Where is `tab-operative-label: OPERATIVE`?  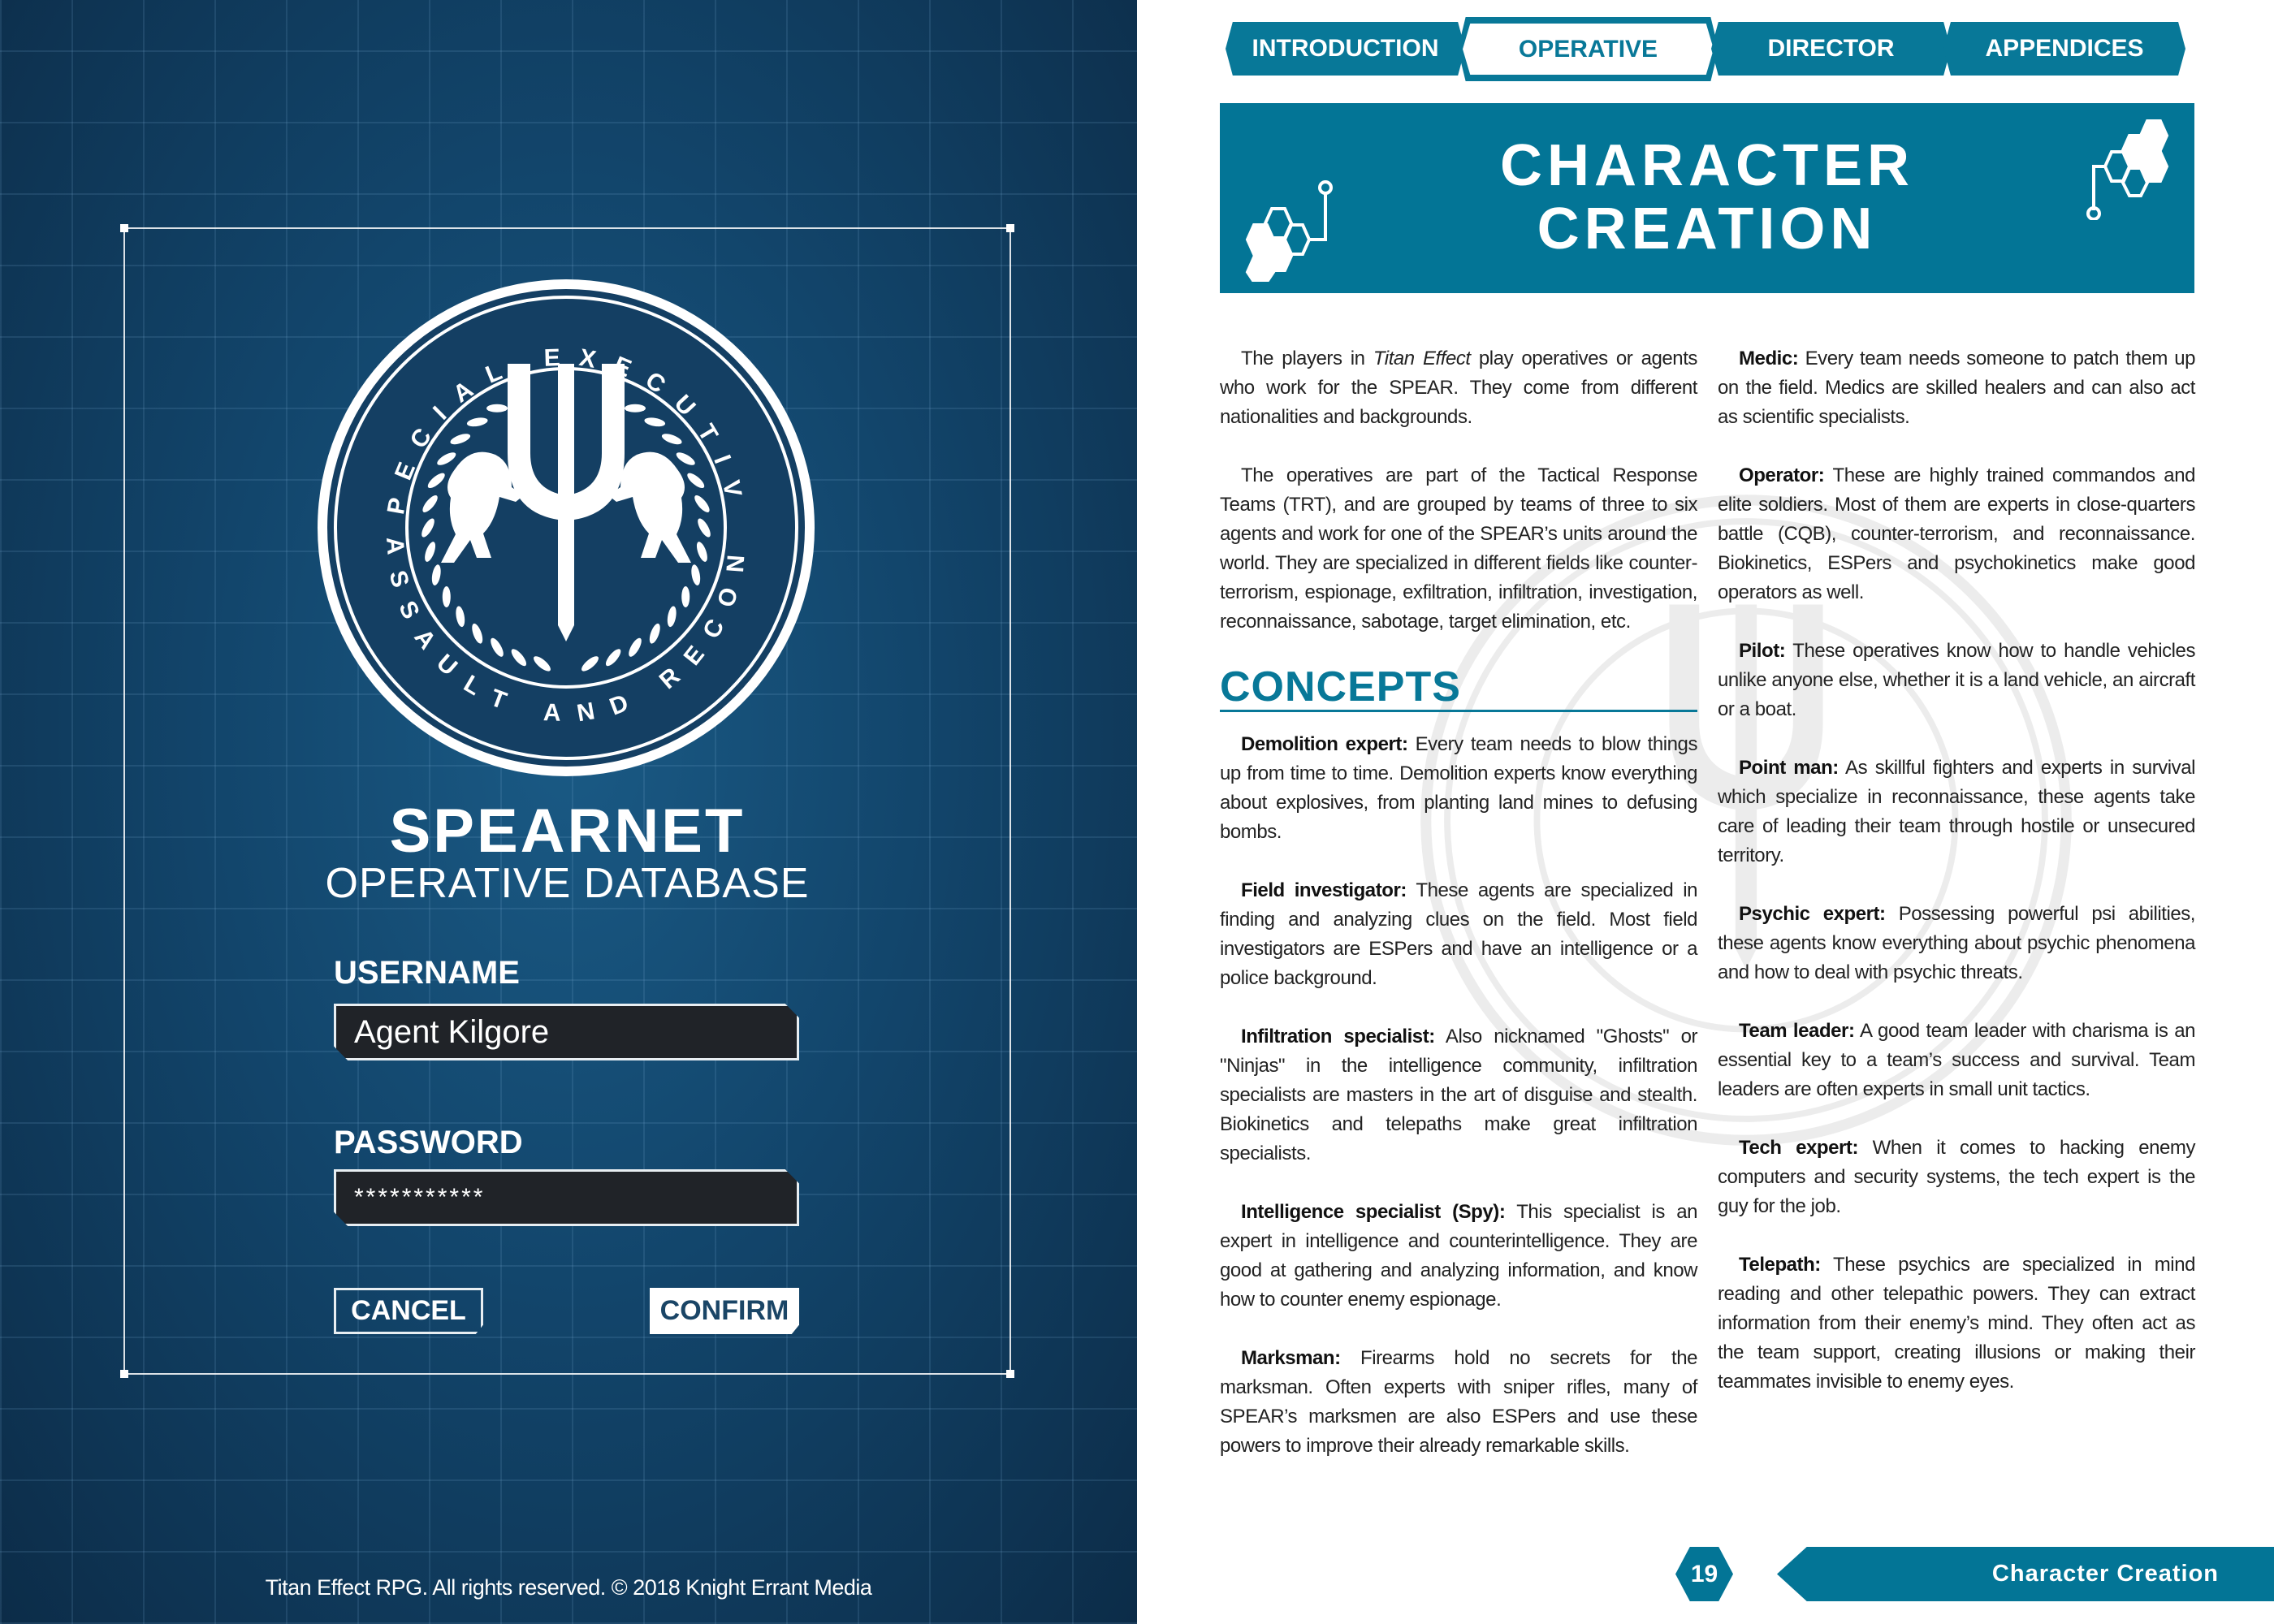
tab-operative-label: OPERATIVE is located at coordinates (1589, 49).